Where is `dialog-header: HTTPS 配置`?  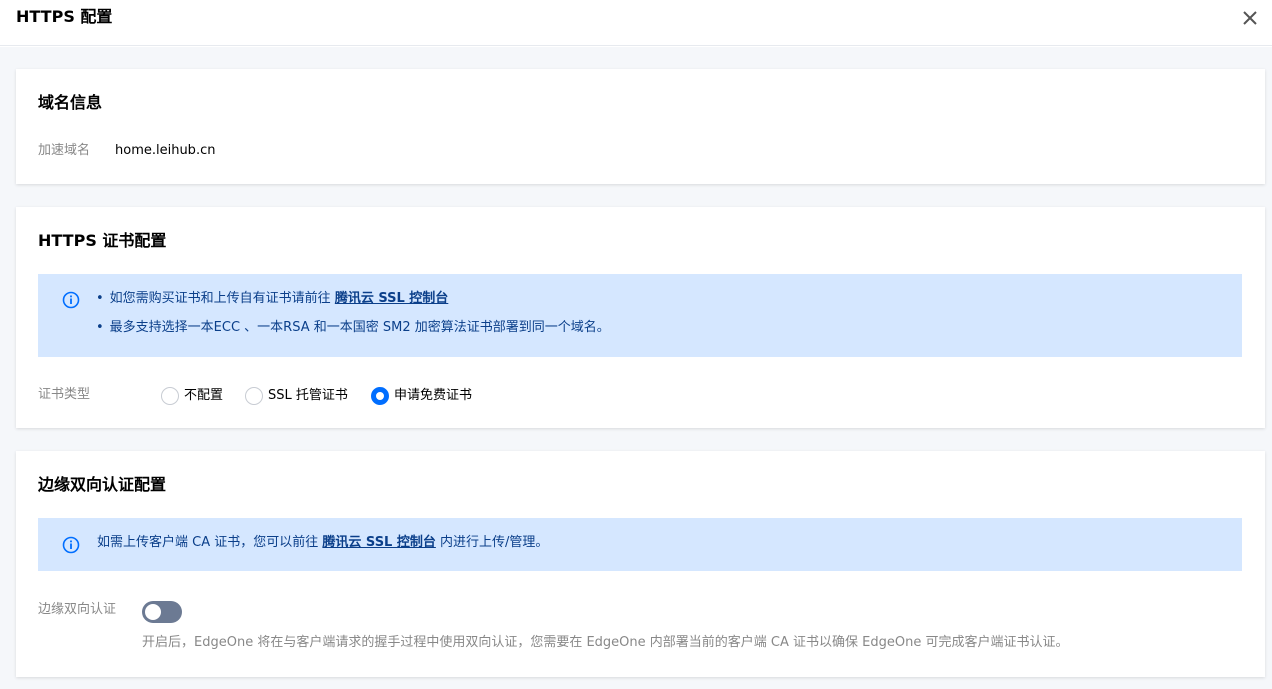
dialog-header: HTTPS 配置 is located at coordinates (636, 23).